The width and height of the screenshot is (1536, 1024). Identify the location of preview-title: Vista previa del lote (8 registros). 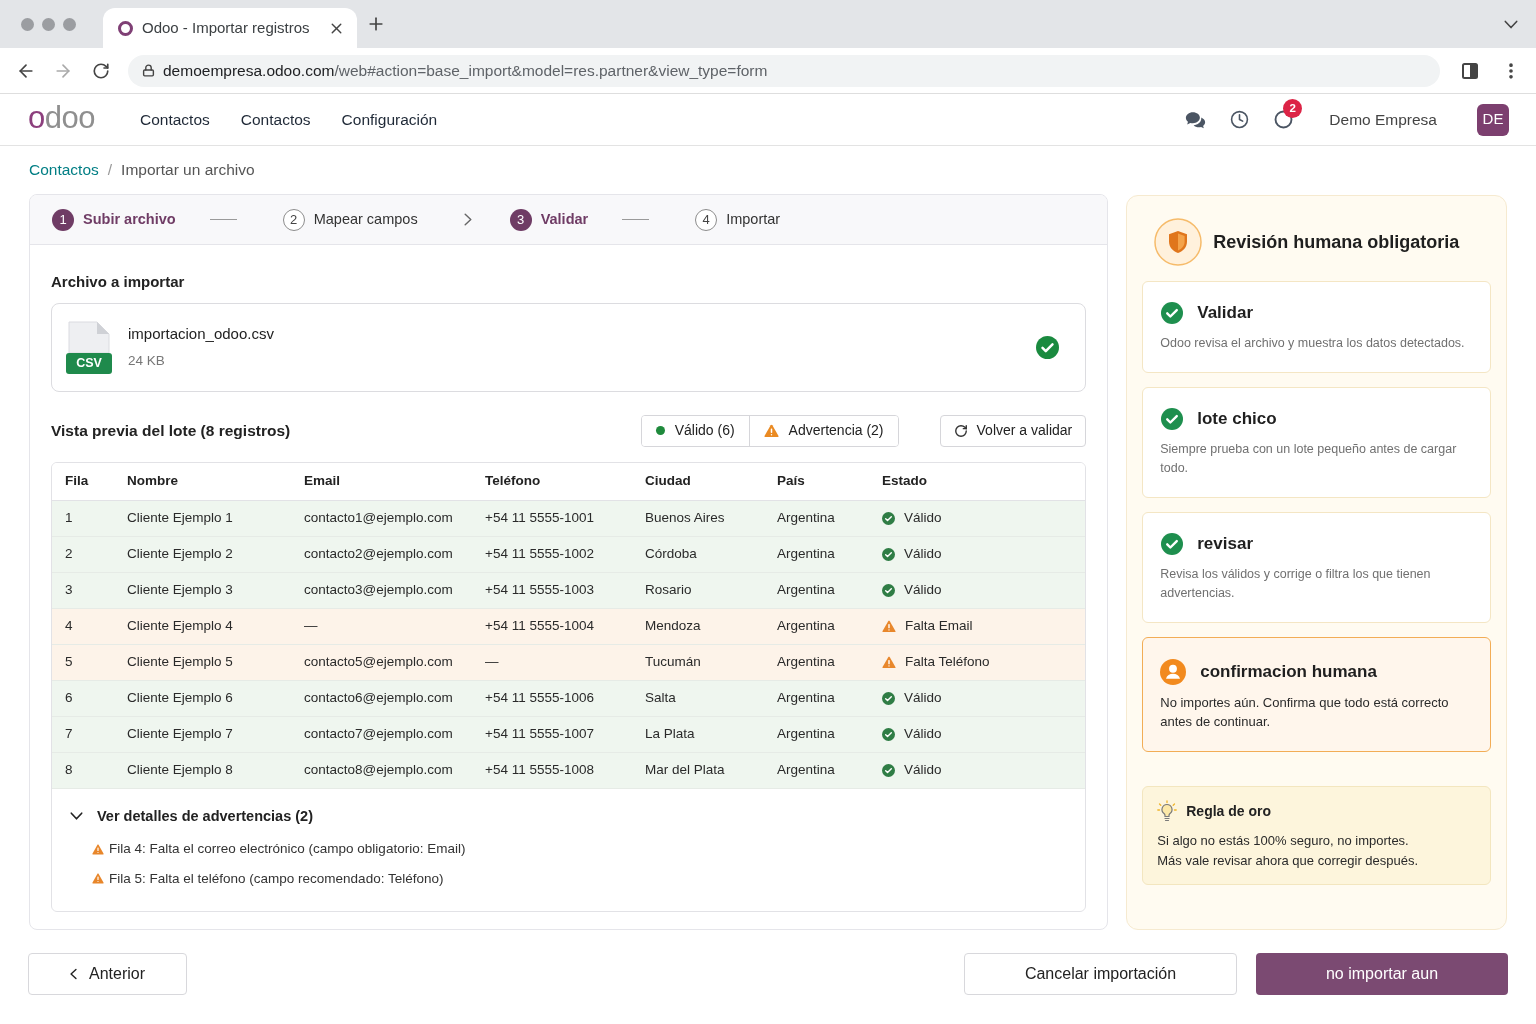
(171, 430).